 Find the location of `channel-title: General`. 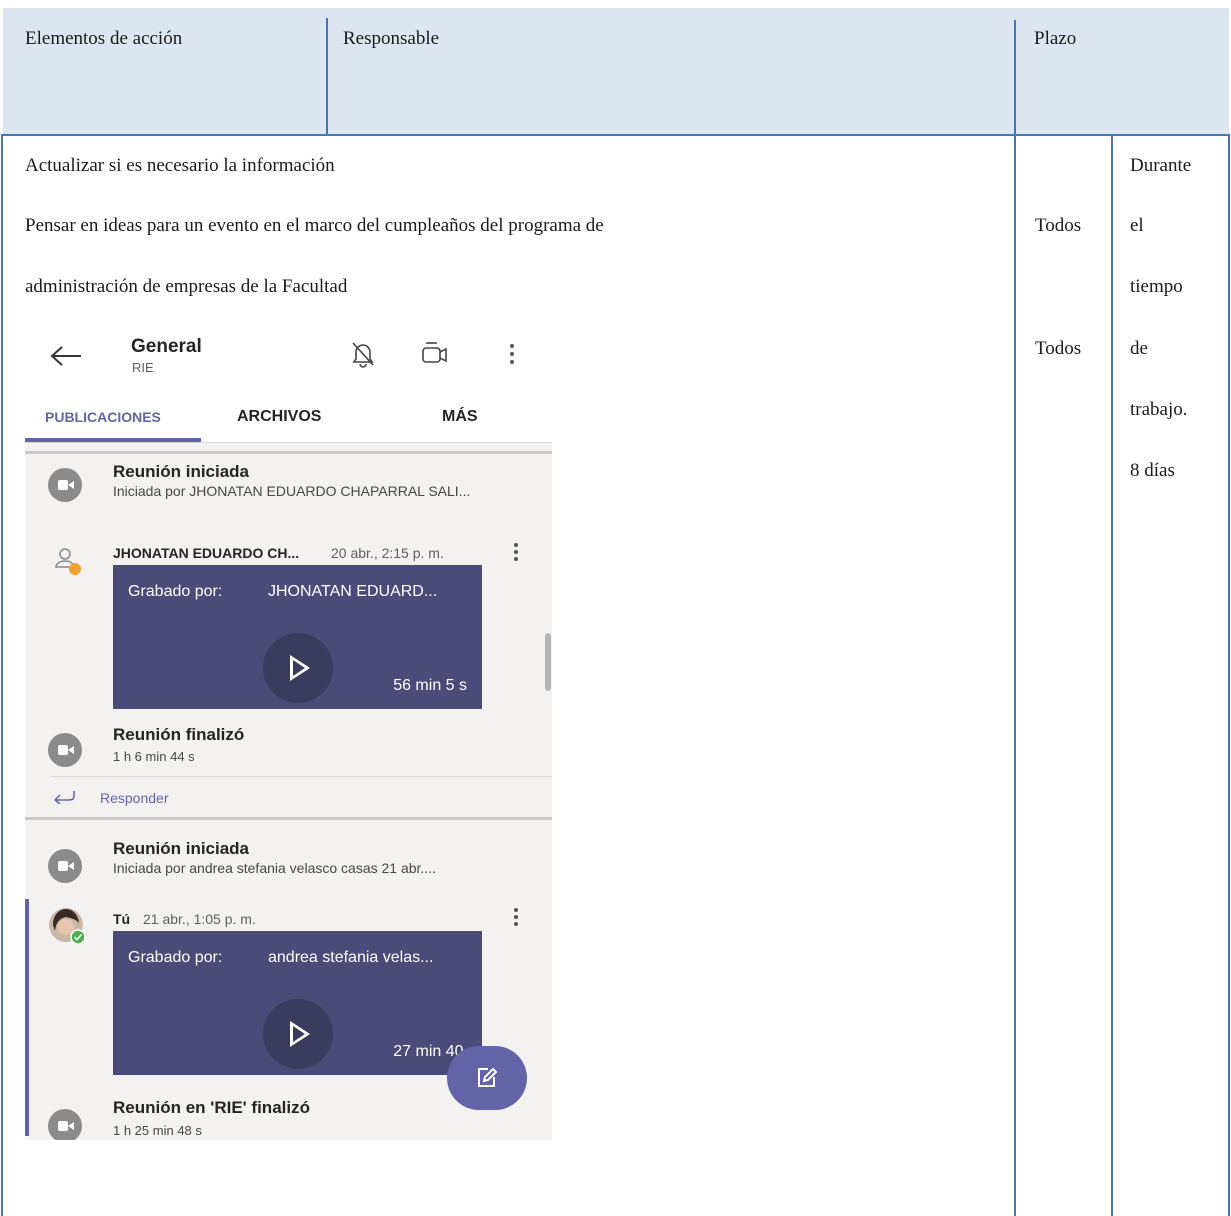

channel-title: General is located at coordinates (166, 346).